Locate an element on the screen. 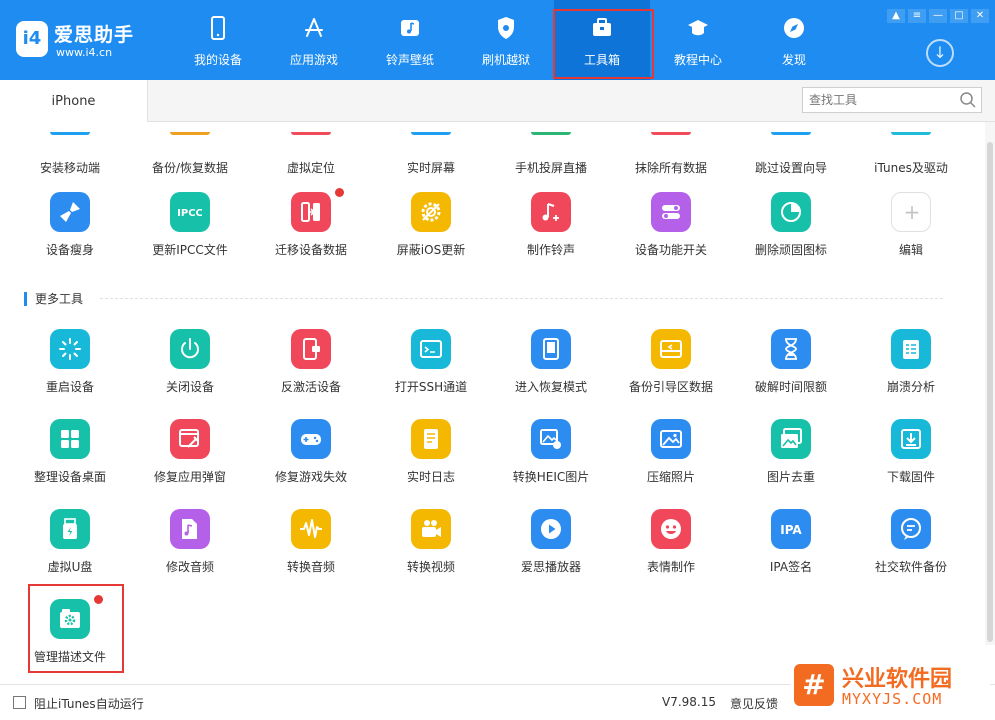 The height and width of the screenshot is (720, 995). tool-compress-photos: 压缩照片 is located at coordinates (671, 459).